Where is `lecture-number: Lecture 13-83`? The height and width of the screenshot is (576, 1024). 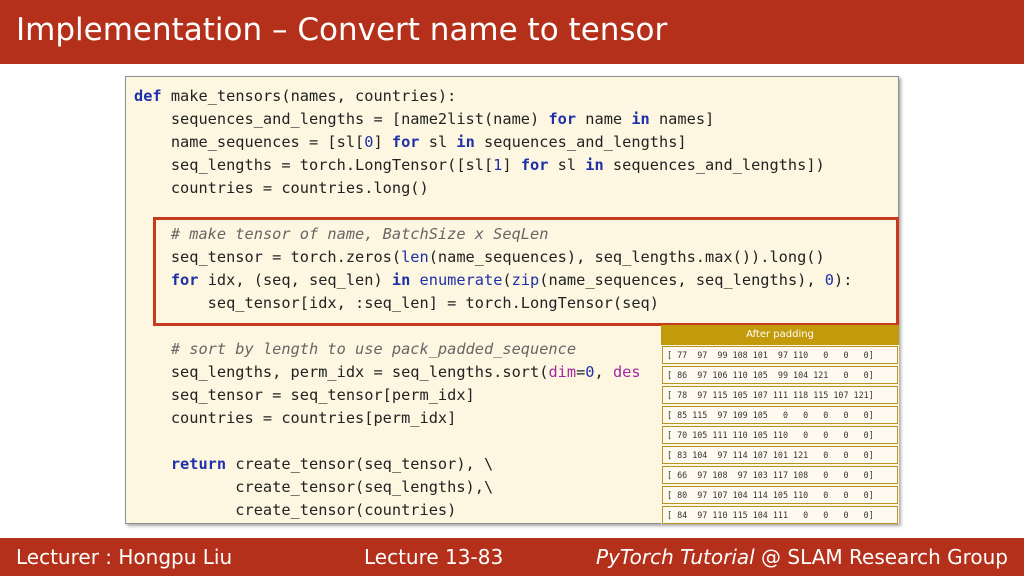
lecture-number: Lecture 13-83 is located at coordinates (434, 557).